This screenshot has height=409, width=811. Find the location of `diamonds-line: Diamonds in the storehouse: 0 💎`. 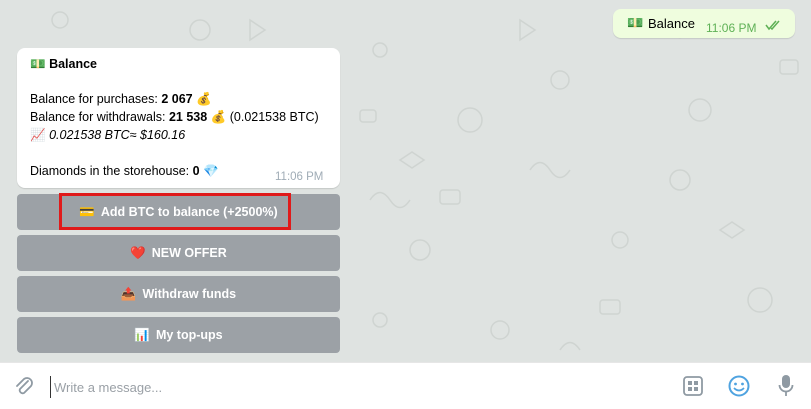

diamonds-line: Diamonds in the storehouse: 0 💎 is located at coordinates (124, 171).